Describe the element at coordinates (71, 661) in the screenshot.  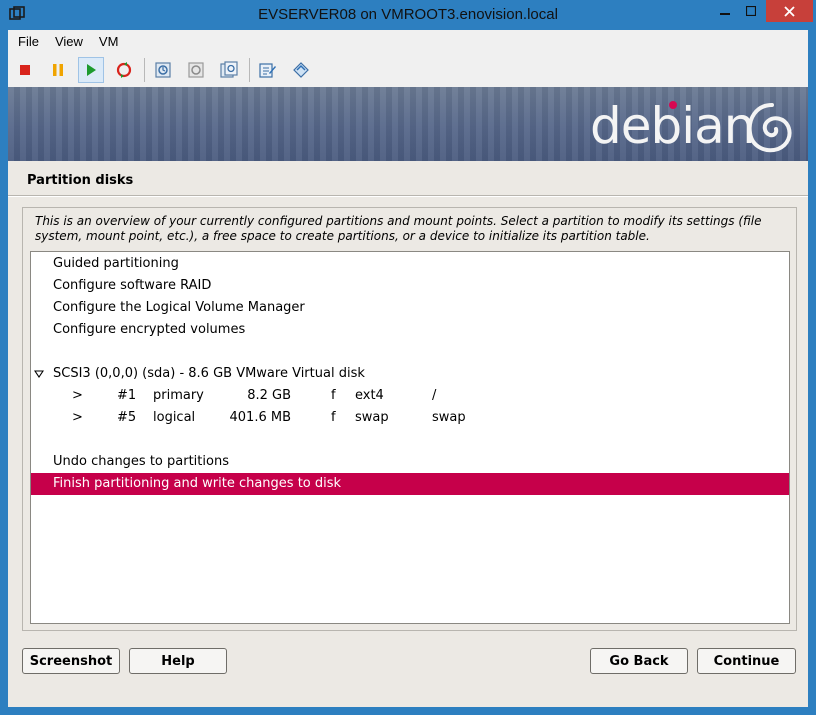
I see `screenshot-button: Screenshot` at that location.